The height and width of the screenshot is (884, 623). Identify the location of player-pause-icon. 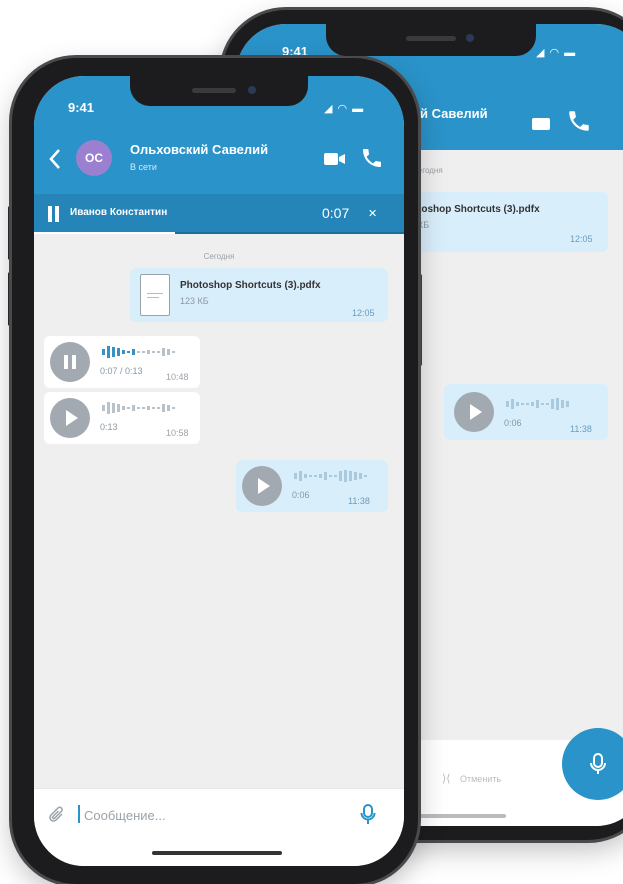
(54, 214).